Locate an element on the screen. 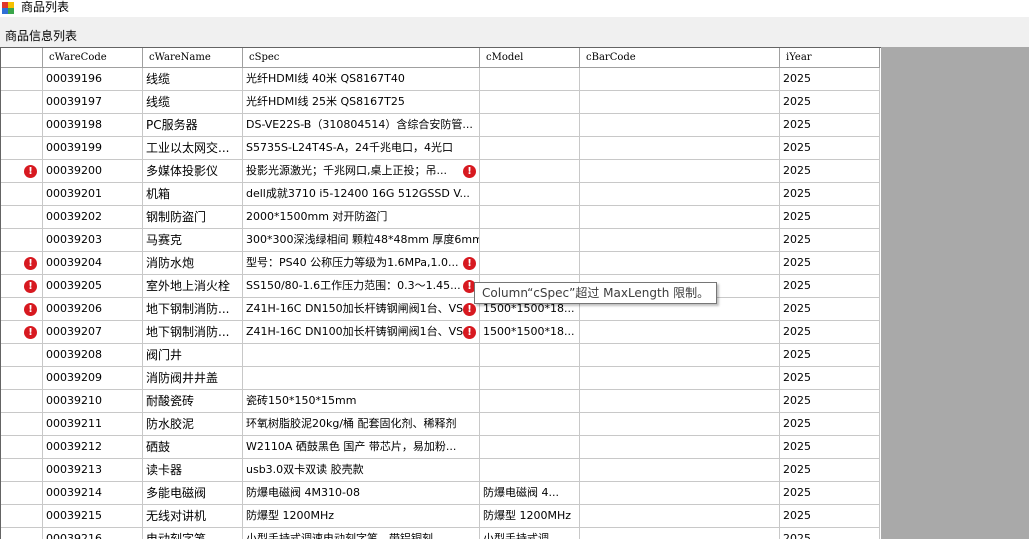 The width and height of the screenshot is (1029, 539). table-row: 00039211 防水胶泥 环氧树脂胶泥20kg/桶 配套固化剂、稀释剂 2025 is located at coordinates (441, 424).